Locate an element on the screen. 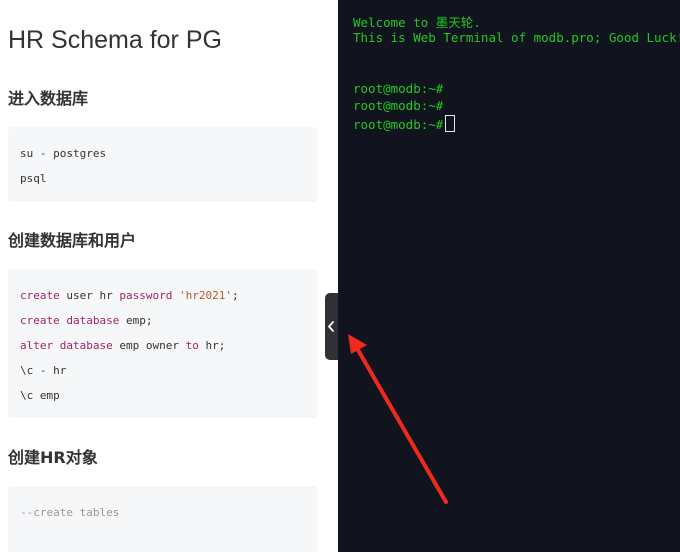 The width and height of the screenshot is (680, 552). code-line: su - postgres is located at coordinates (63, 153).